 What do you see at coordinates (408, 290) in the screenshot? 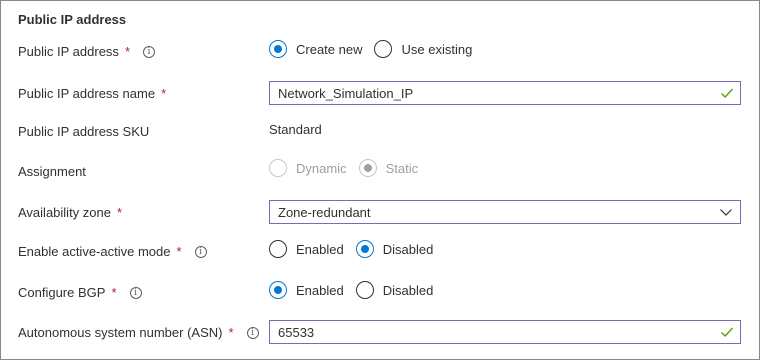
I see `radio-bgp-disabled-label: Disabled` at bounding box center [408, 290].